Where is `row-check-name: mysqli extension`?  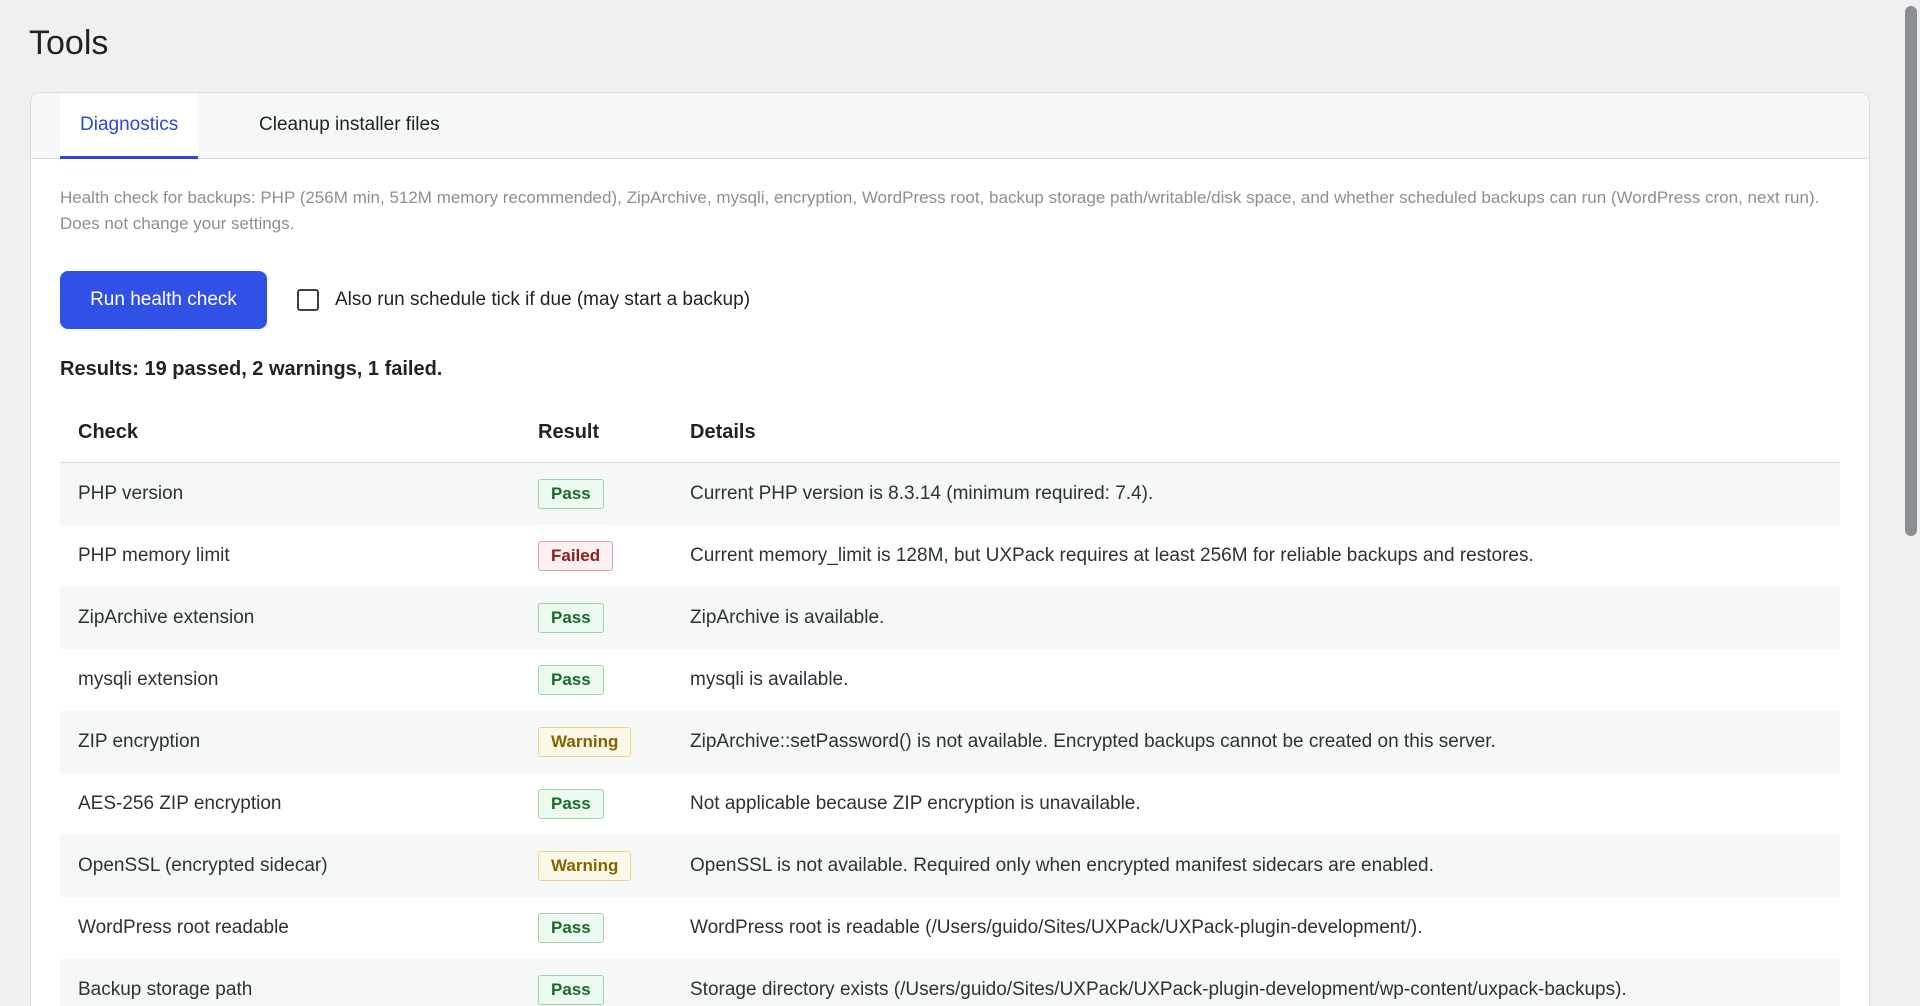
row-check-name: mysqli extension is located at coordinates (148, 679).